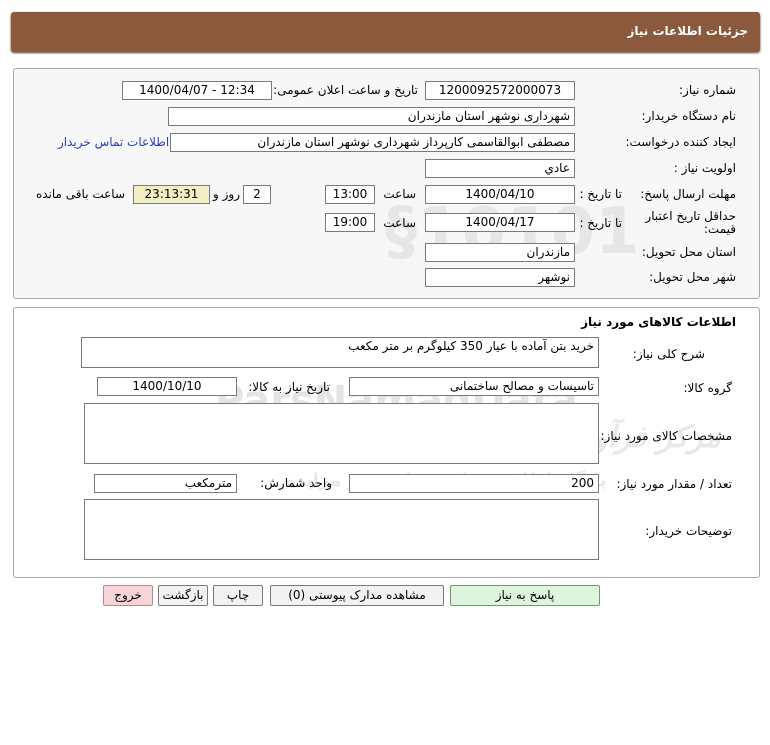 This screenshot has width=770, height=745. I want to click on validity-label: حداقل تاریخ اعتبار قیمت:, so click(690, 222).